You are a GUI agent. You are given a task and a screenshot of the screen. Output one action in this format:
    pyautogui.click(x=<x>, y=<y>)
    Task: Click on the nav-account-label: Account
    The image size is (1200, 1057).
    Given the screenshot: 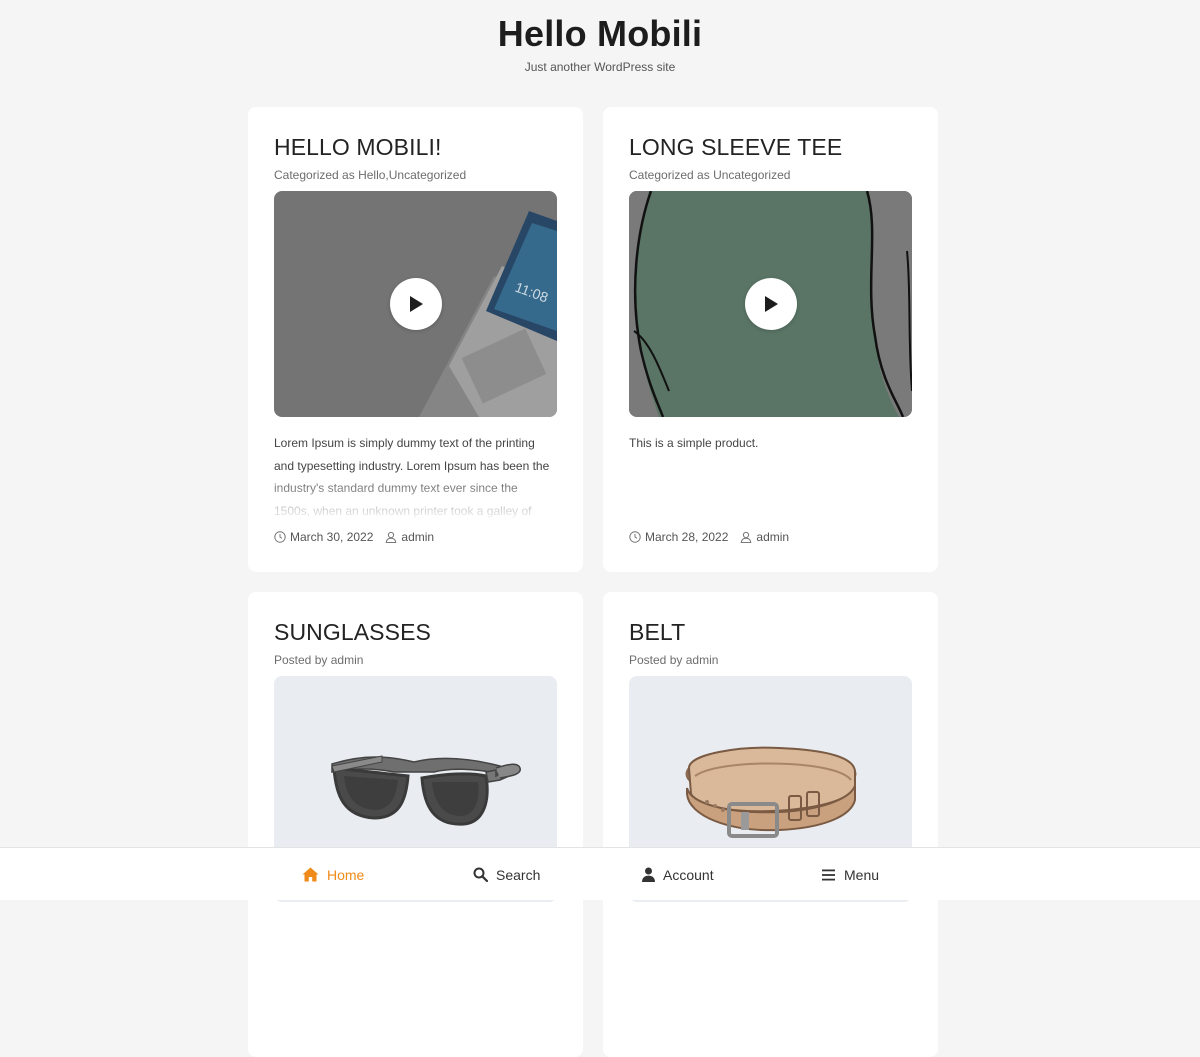 What is the action you would take?
    pyautogui.click(x=688, y=874)
    